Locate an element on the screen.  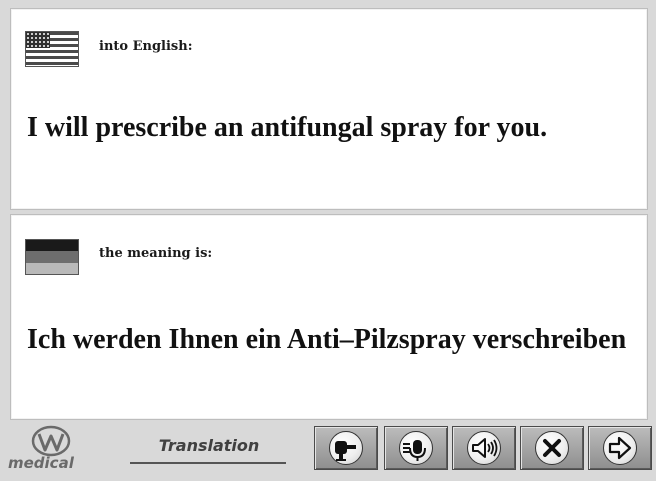
next-button is located at coordinates (620, 448).